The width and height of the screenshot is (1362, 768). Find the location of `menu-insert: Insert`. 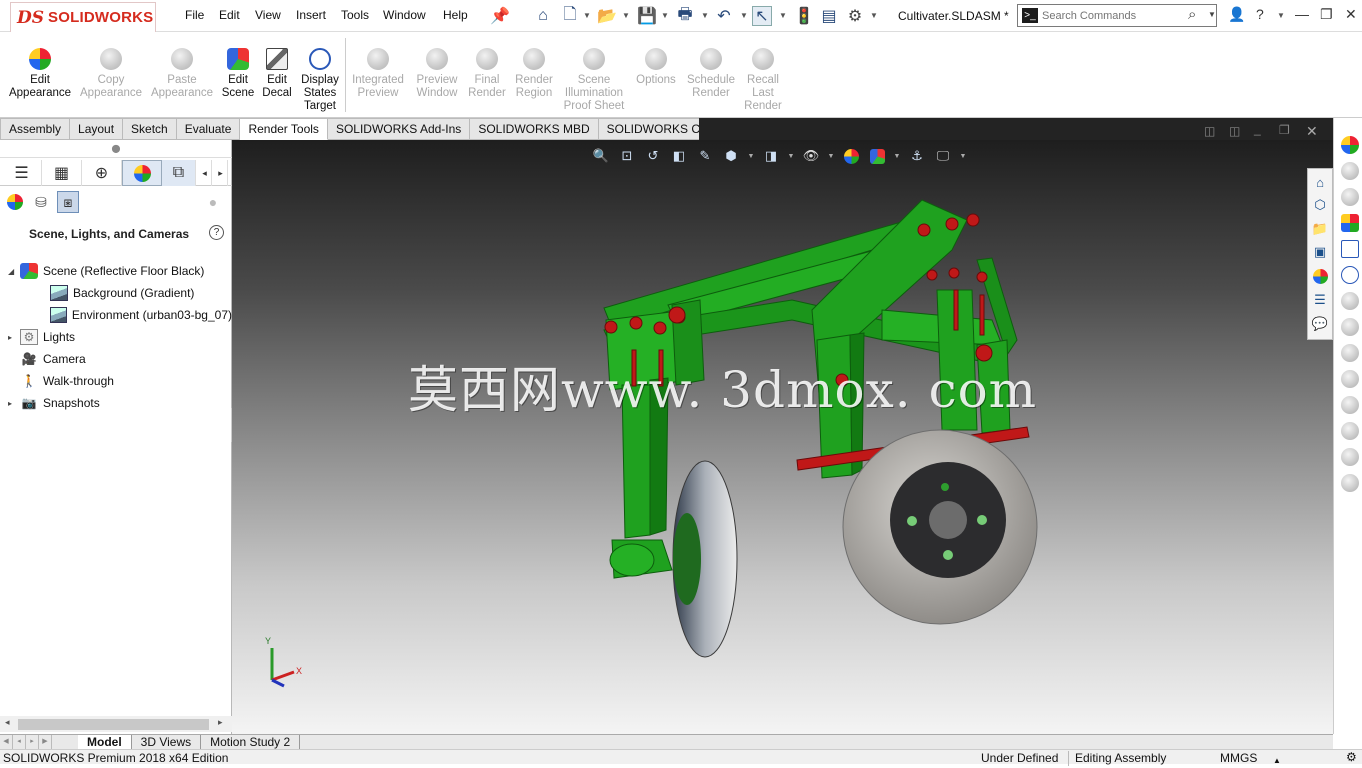

menu-insert: Insert is located at coordinates (311, 15).